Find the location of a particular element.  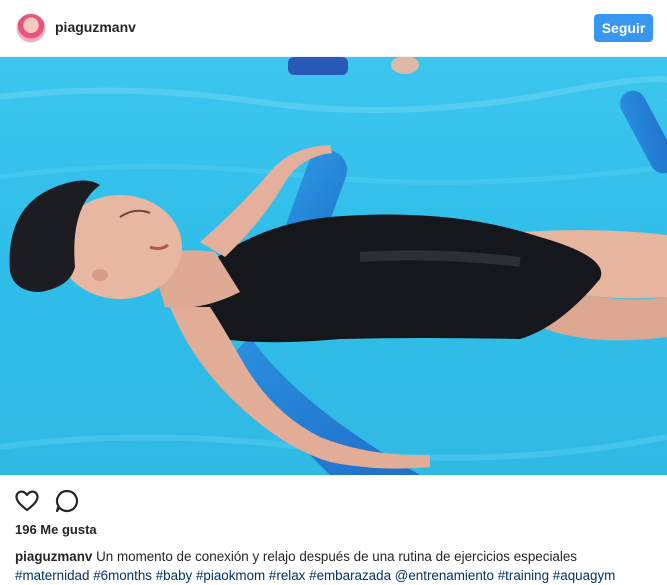

hashtag-link: #baby is located at coordinates (174, 575).